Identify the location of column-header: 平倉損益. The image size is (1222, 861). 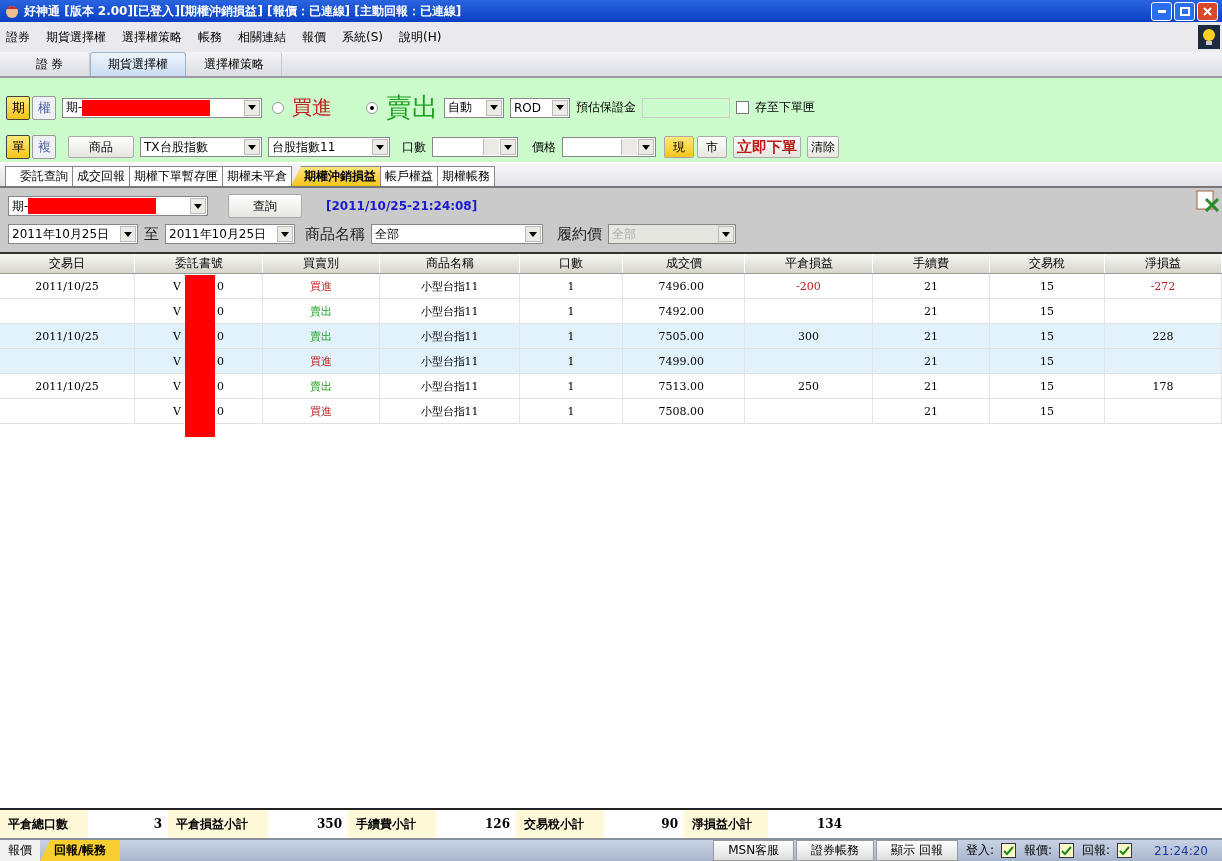
(809, 263).